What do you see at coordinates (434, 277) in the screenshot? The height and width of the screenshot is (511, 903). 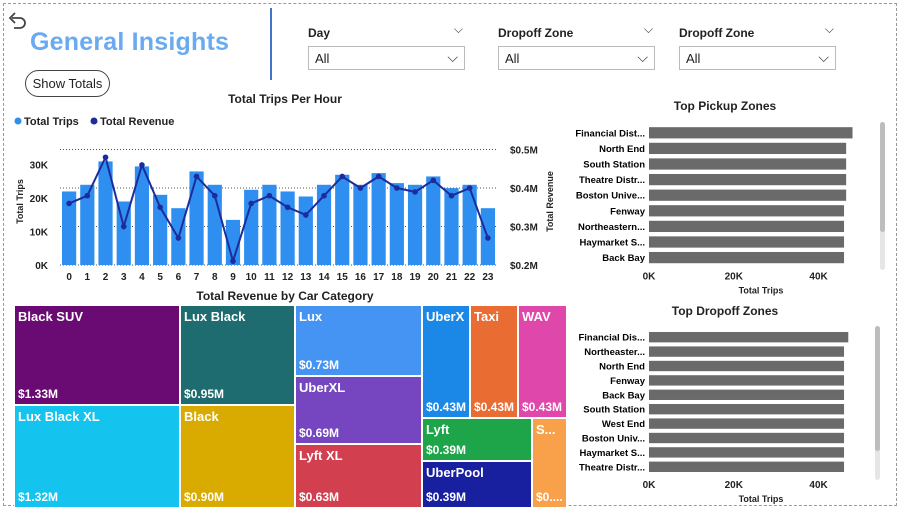 I see `x-tick-label: 20` at bounding box center [434, 277].